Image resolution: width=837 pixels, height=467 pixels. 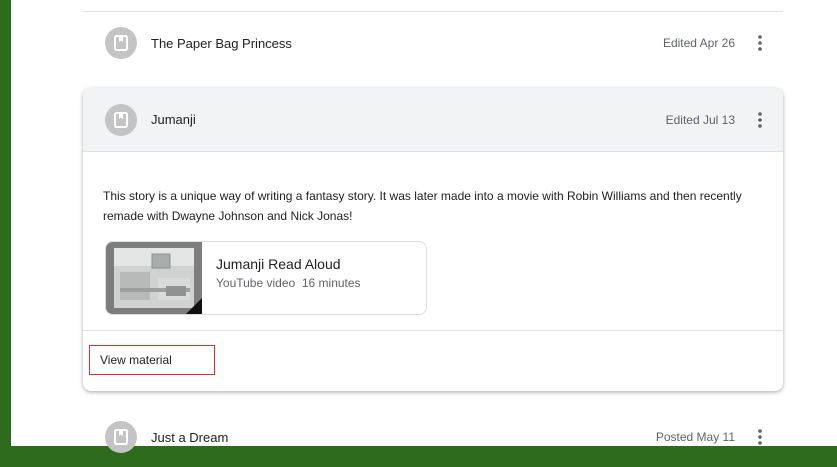 I want to click on video-thumbnail, so click(x=154, y=278).